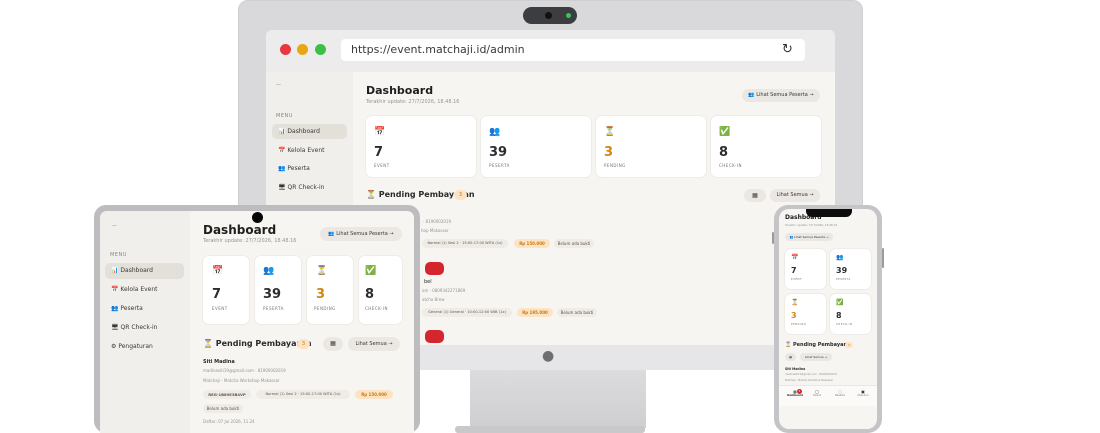 Image resolution: width=1100 pixels, height=433 pixels. I want to click on tablet-camera, so click(257, 217).